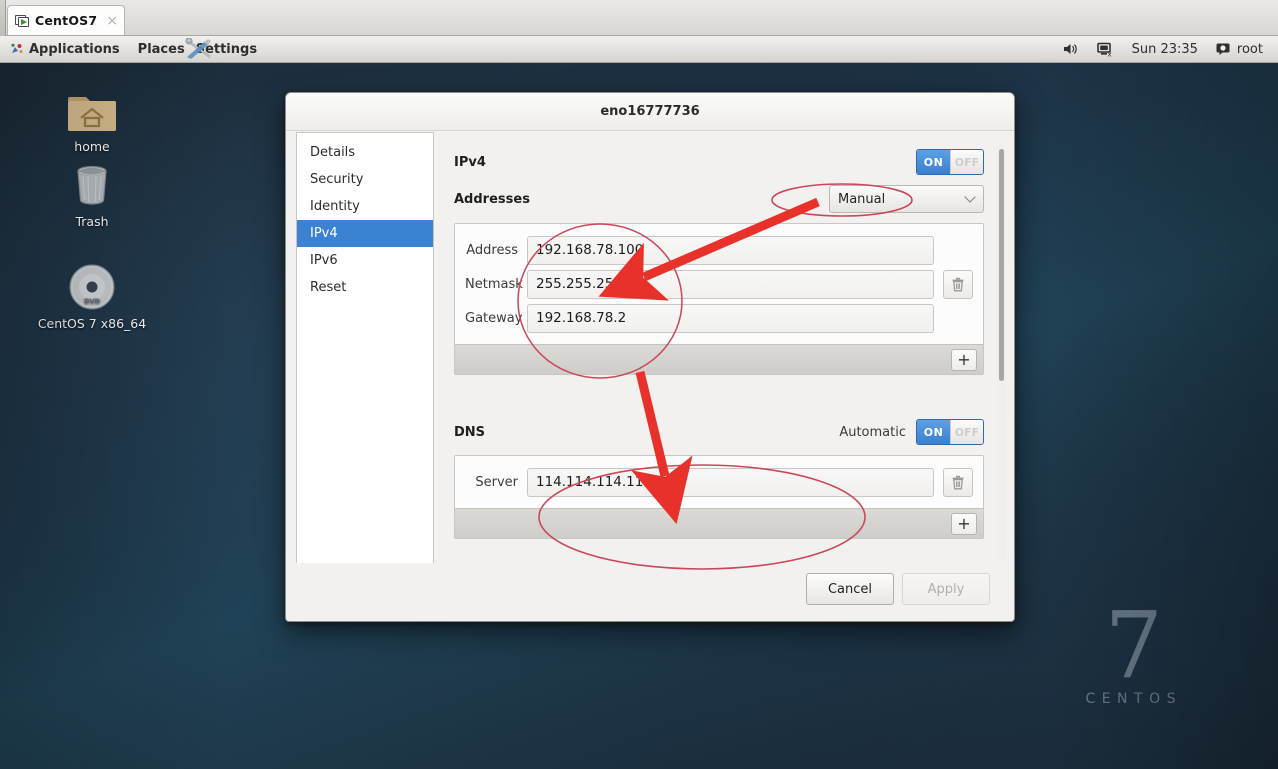  I want to click on sidebar-item-reset: Reset, so click(365, 287).